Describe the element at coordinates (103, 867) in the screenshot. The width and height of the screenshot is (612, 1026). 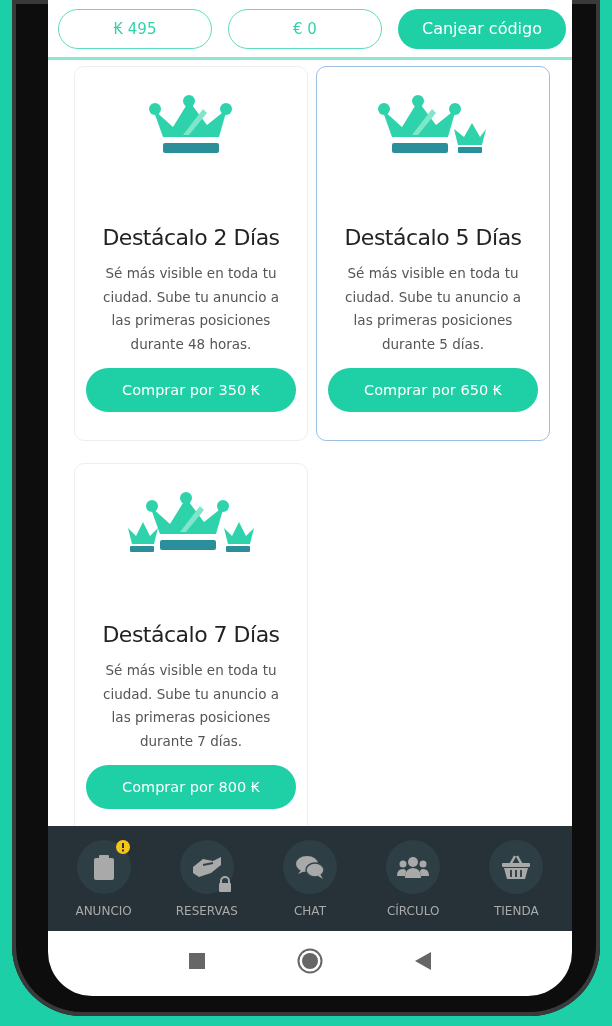
I see `clipboard-icon` at that location.